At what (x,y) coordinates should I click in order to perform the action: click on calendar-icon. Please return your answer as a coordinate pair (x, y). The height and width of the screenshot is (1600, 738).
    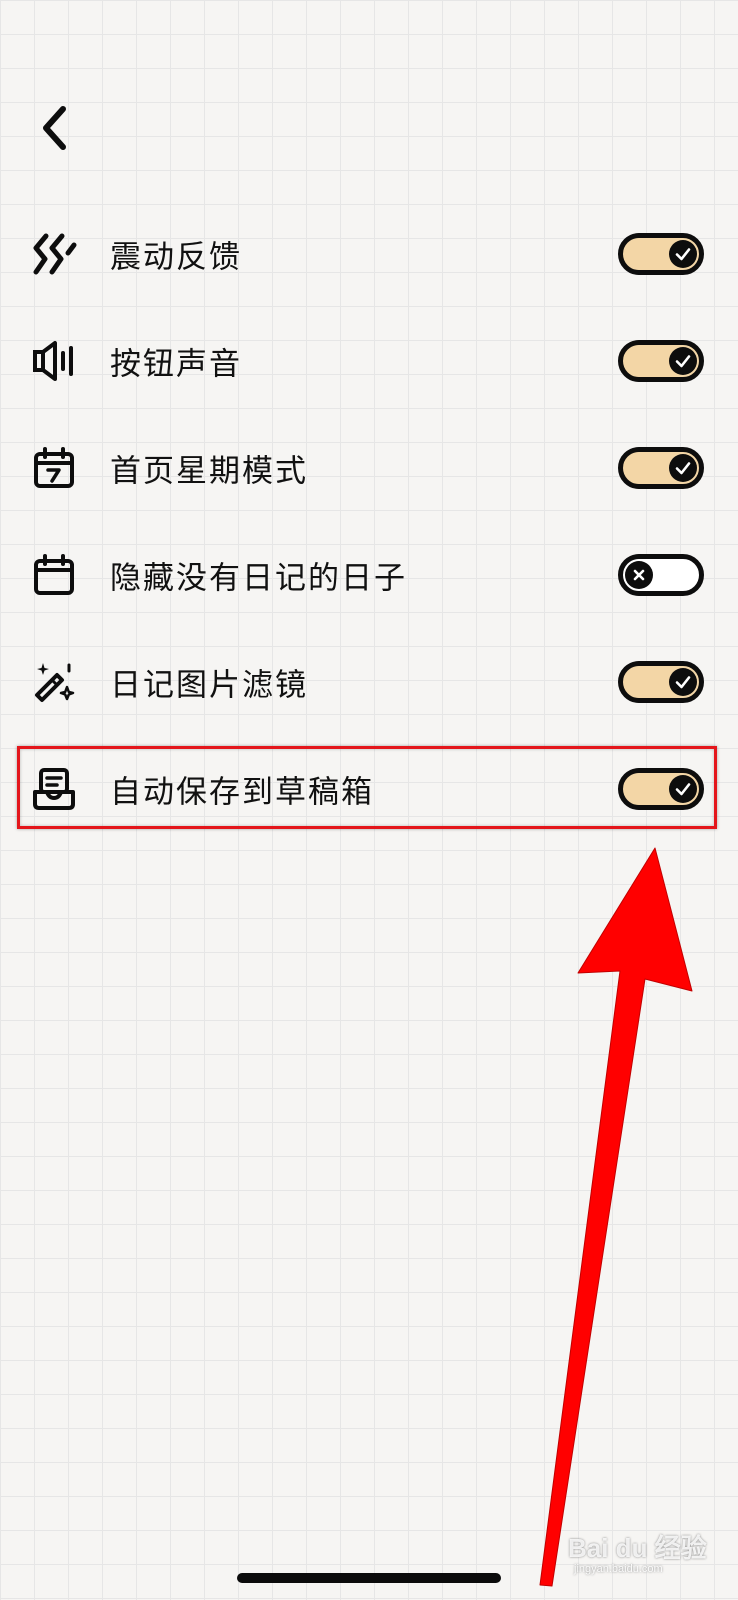
    Looking at the image, I should click on (54, 575).